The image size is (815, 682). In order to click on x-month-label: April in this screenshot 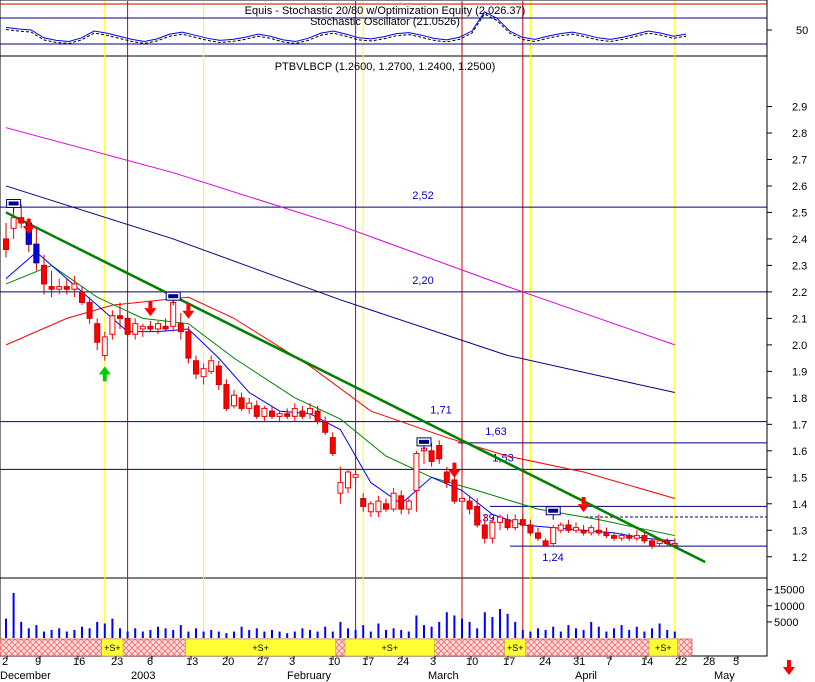, I will do `click(586, 676)`.